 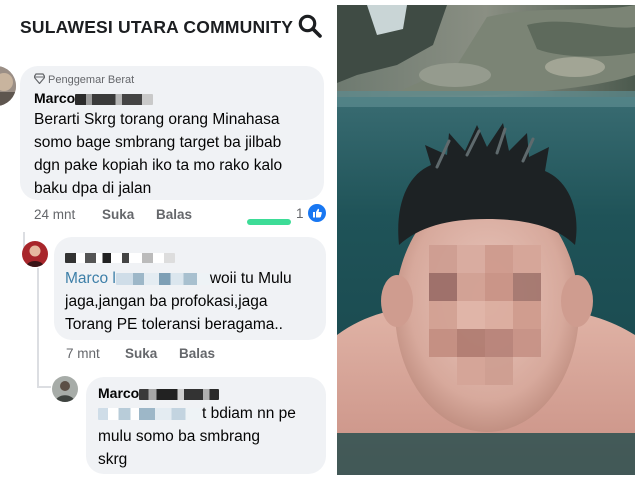 I want to click on comment-line: t bdiam nn pe, so click(x=210, y=413).